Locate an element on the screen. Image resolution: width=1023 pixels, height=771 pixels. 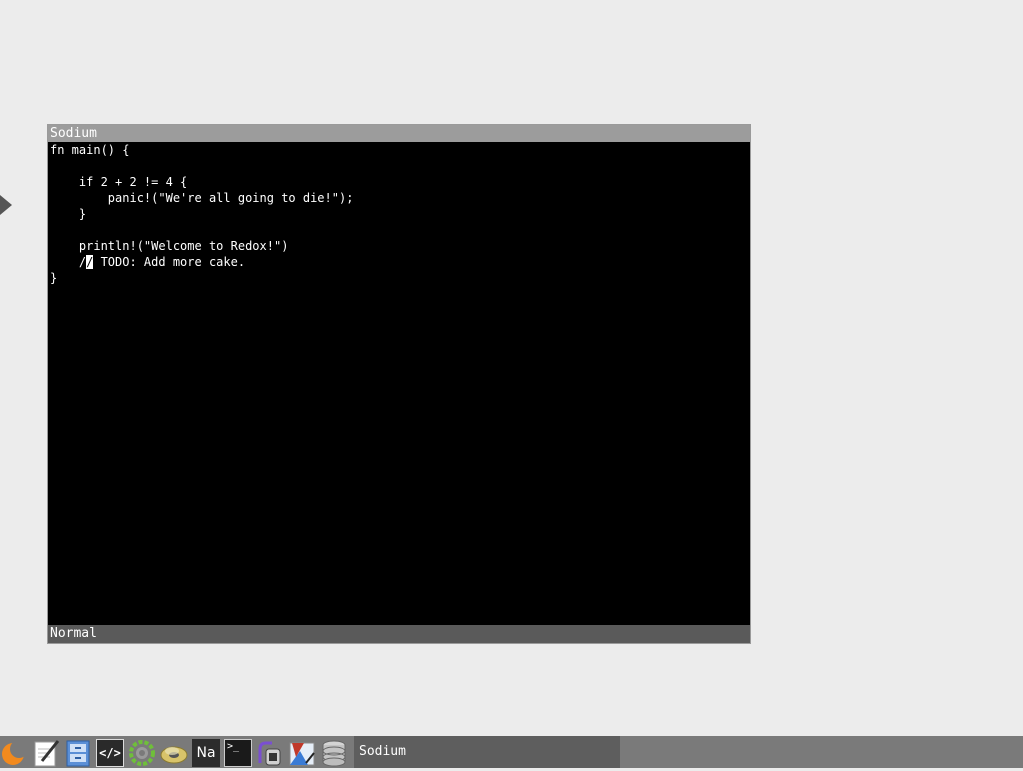
sodium-na-label: Na is located at coordinates (206, 753).